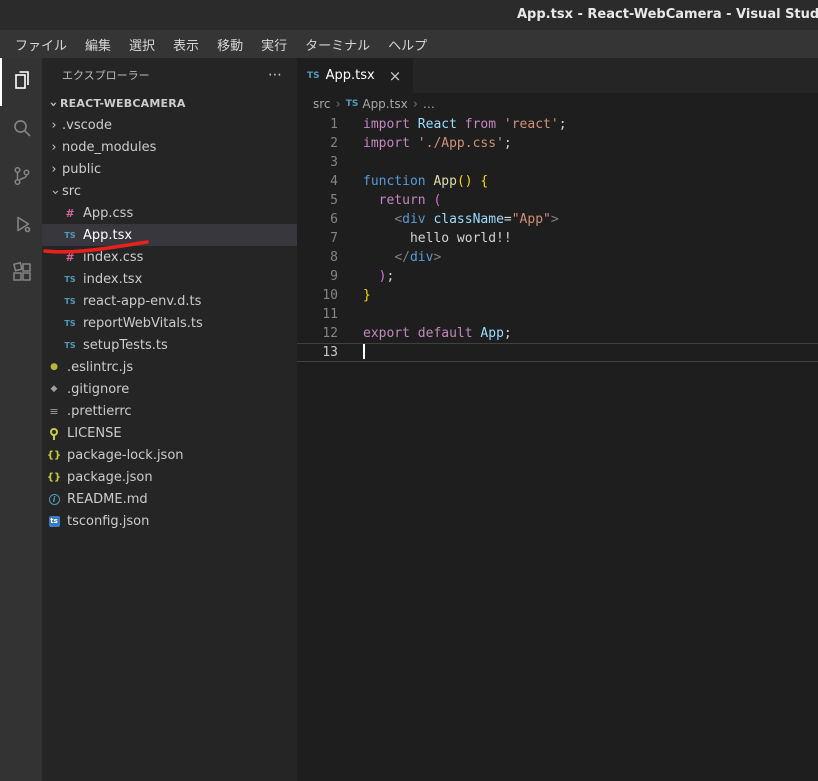 This screenshot has width=818, height=781. What do you see at coordinates (557, 162) in the screenshot?
I see `code-line-3: 3` at bounding box center [557, 162].